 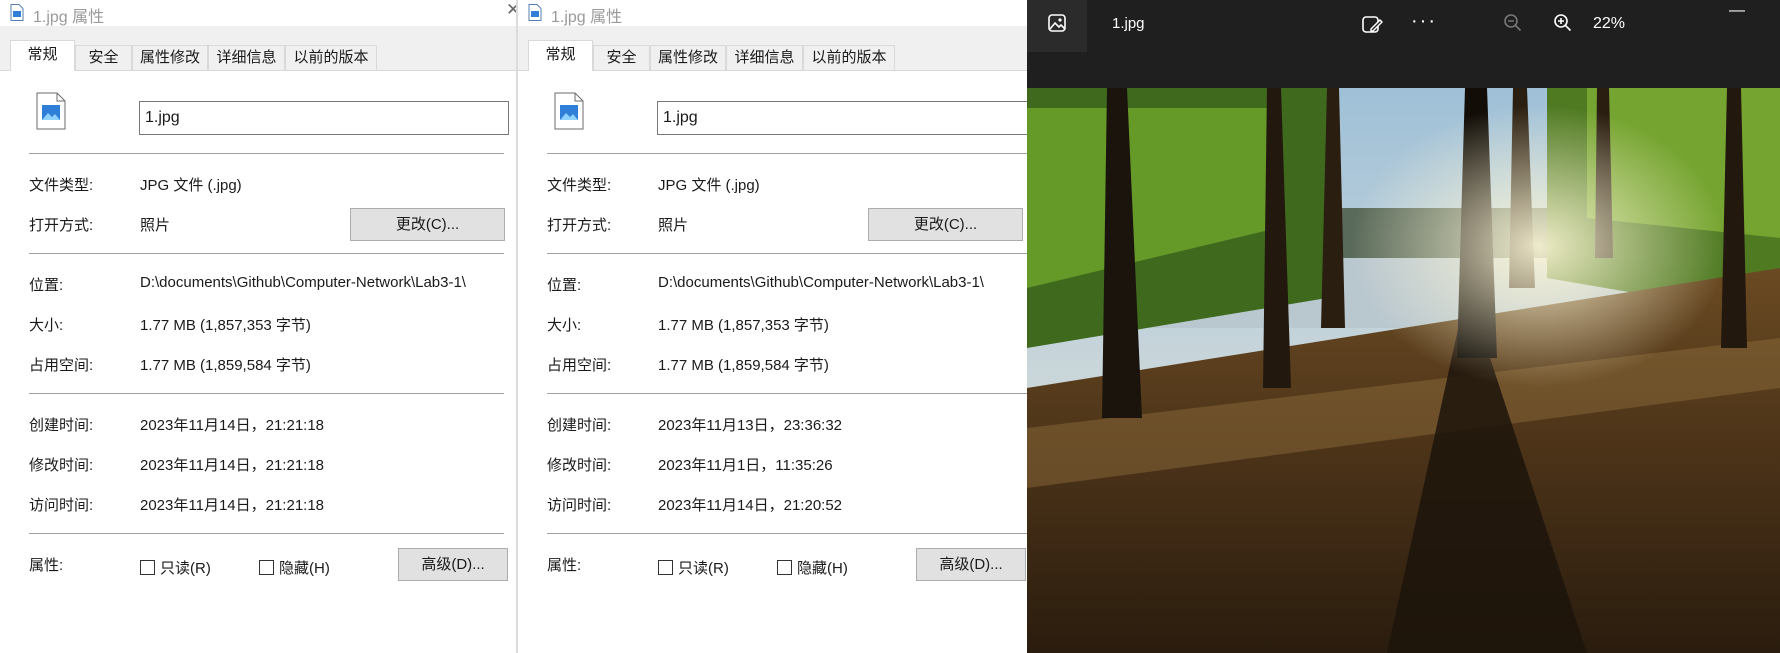 I want to click on edit-image-icon, so click(x=1372, y=25).